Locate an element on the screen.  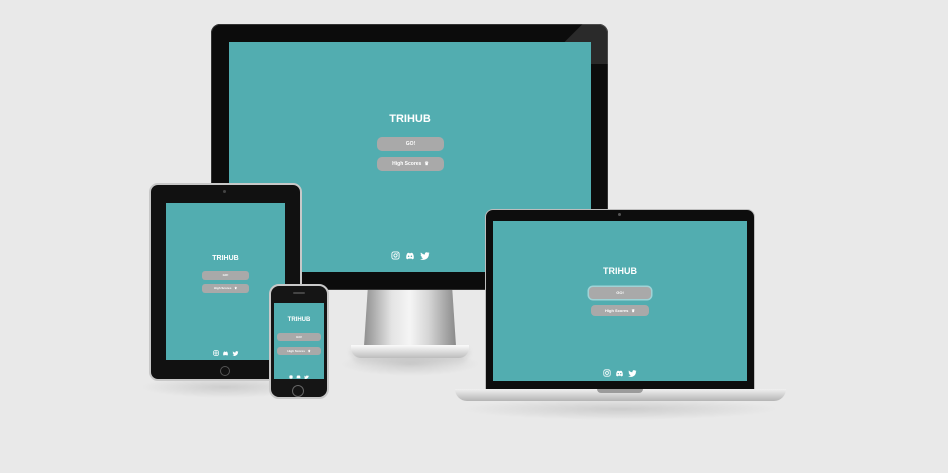
laptop: TRIHUB GO! High Scores ♛ is located at coordinates (620, 300).